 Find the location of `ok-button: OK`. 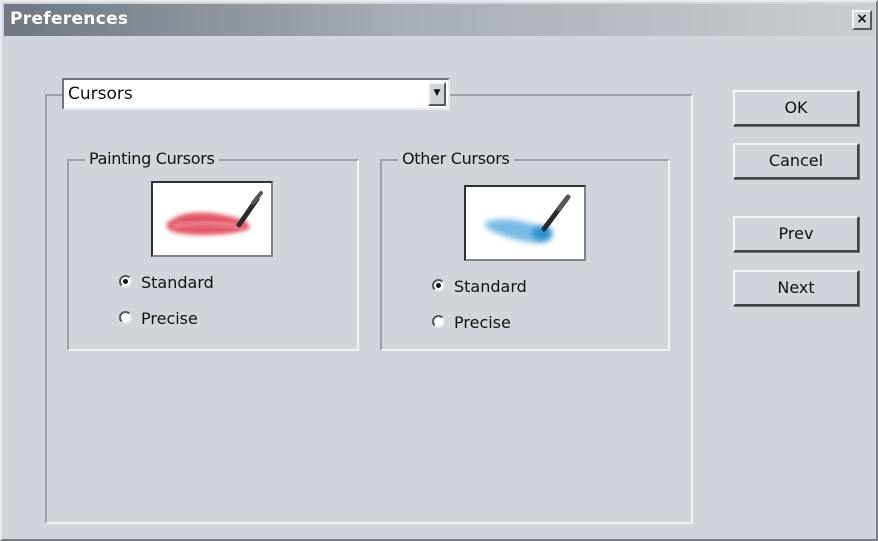

ok-button: OK is located at coordinates (796, 108).